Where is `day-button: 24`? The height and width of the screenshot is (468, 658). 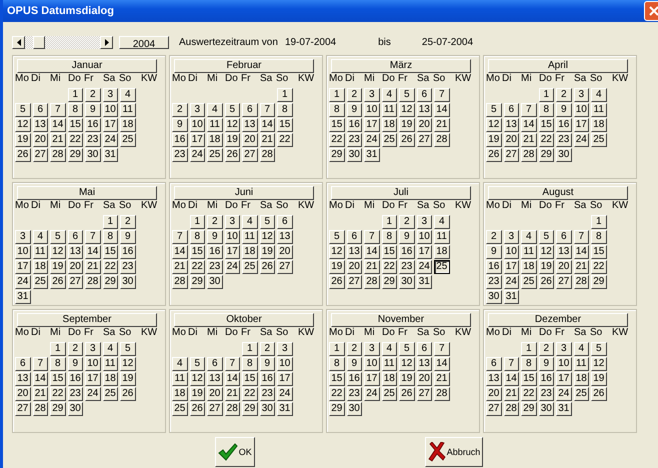
day-button: 24 is located at coordinates (424, 267).